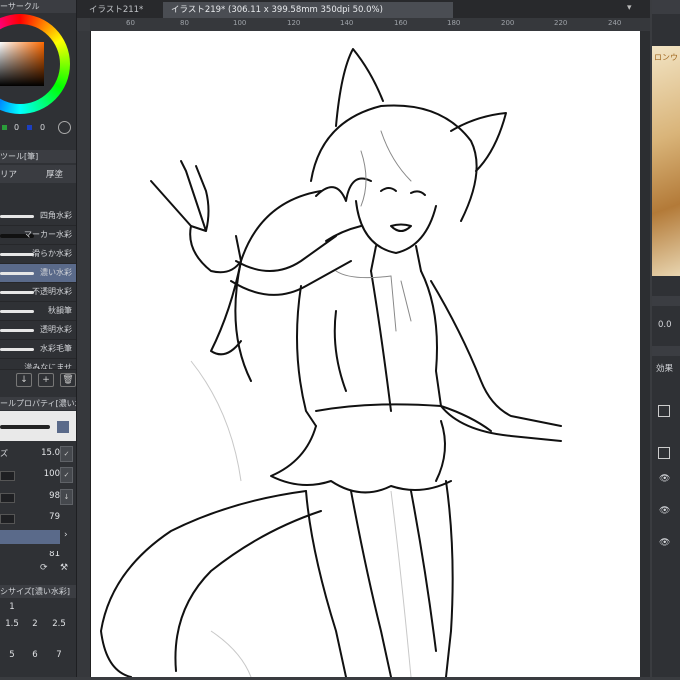  What do you see at coordinates (38, 403) in the screenshot?
I see `tool-property-title: ールプロパティ[濃い水` at bounding box center [38, 403].